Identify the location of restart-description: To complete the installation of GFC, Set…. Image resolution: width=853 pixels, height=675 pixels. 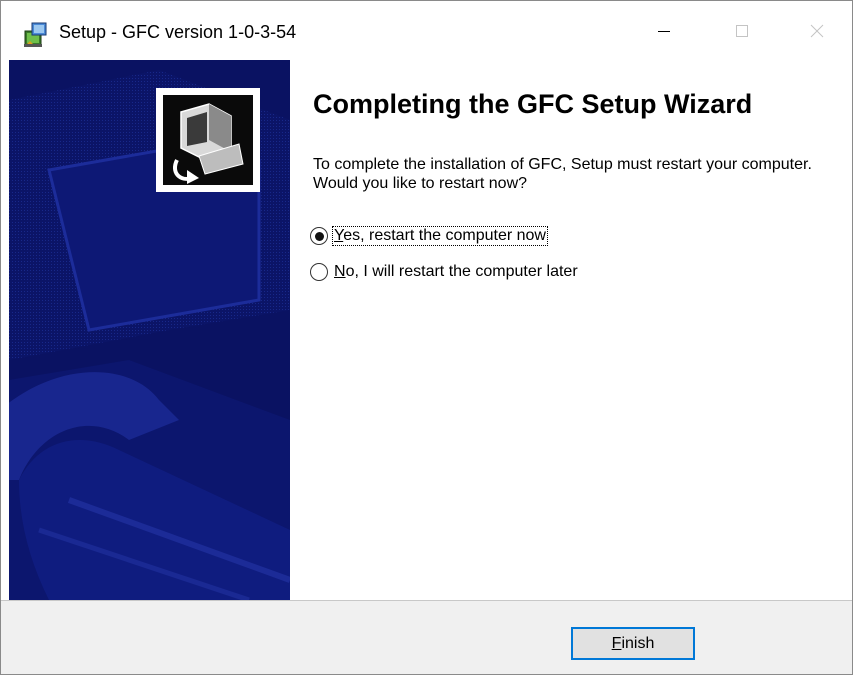
(562, 174).